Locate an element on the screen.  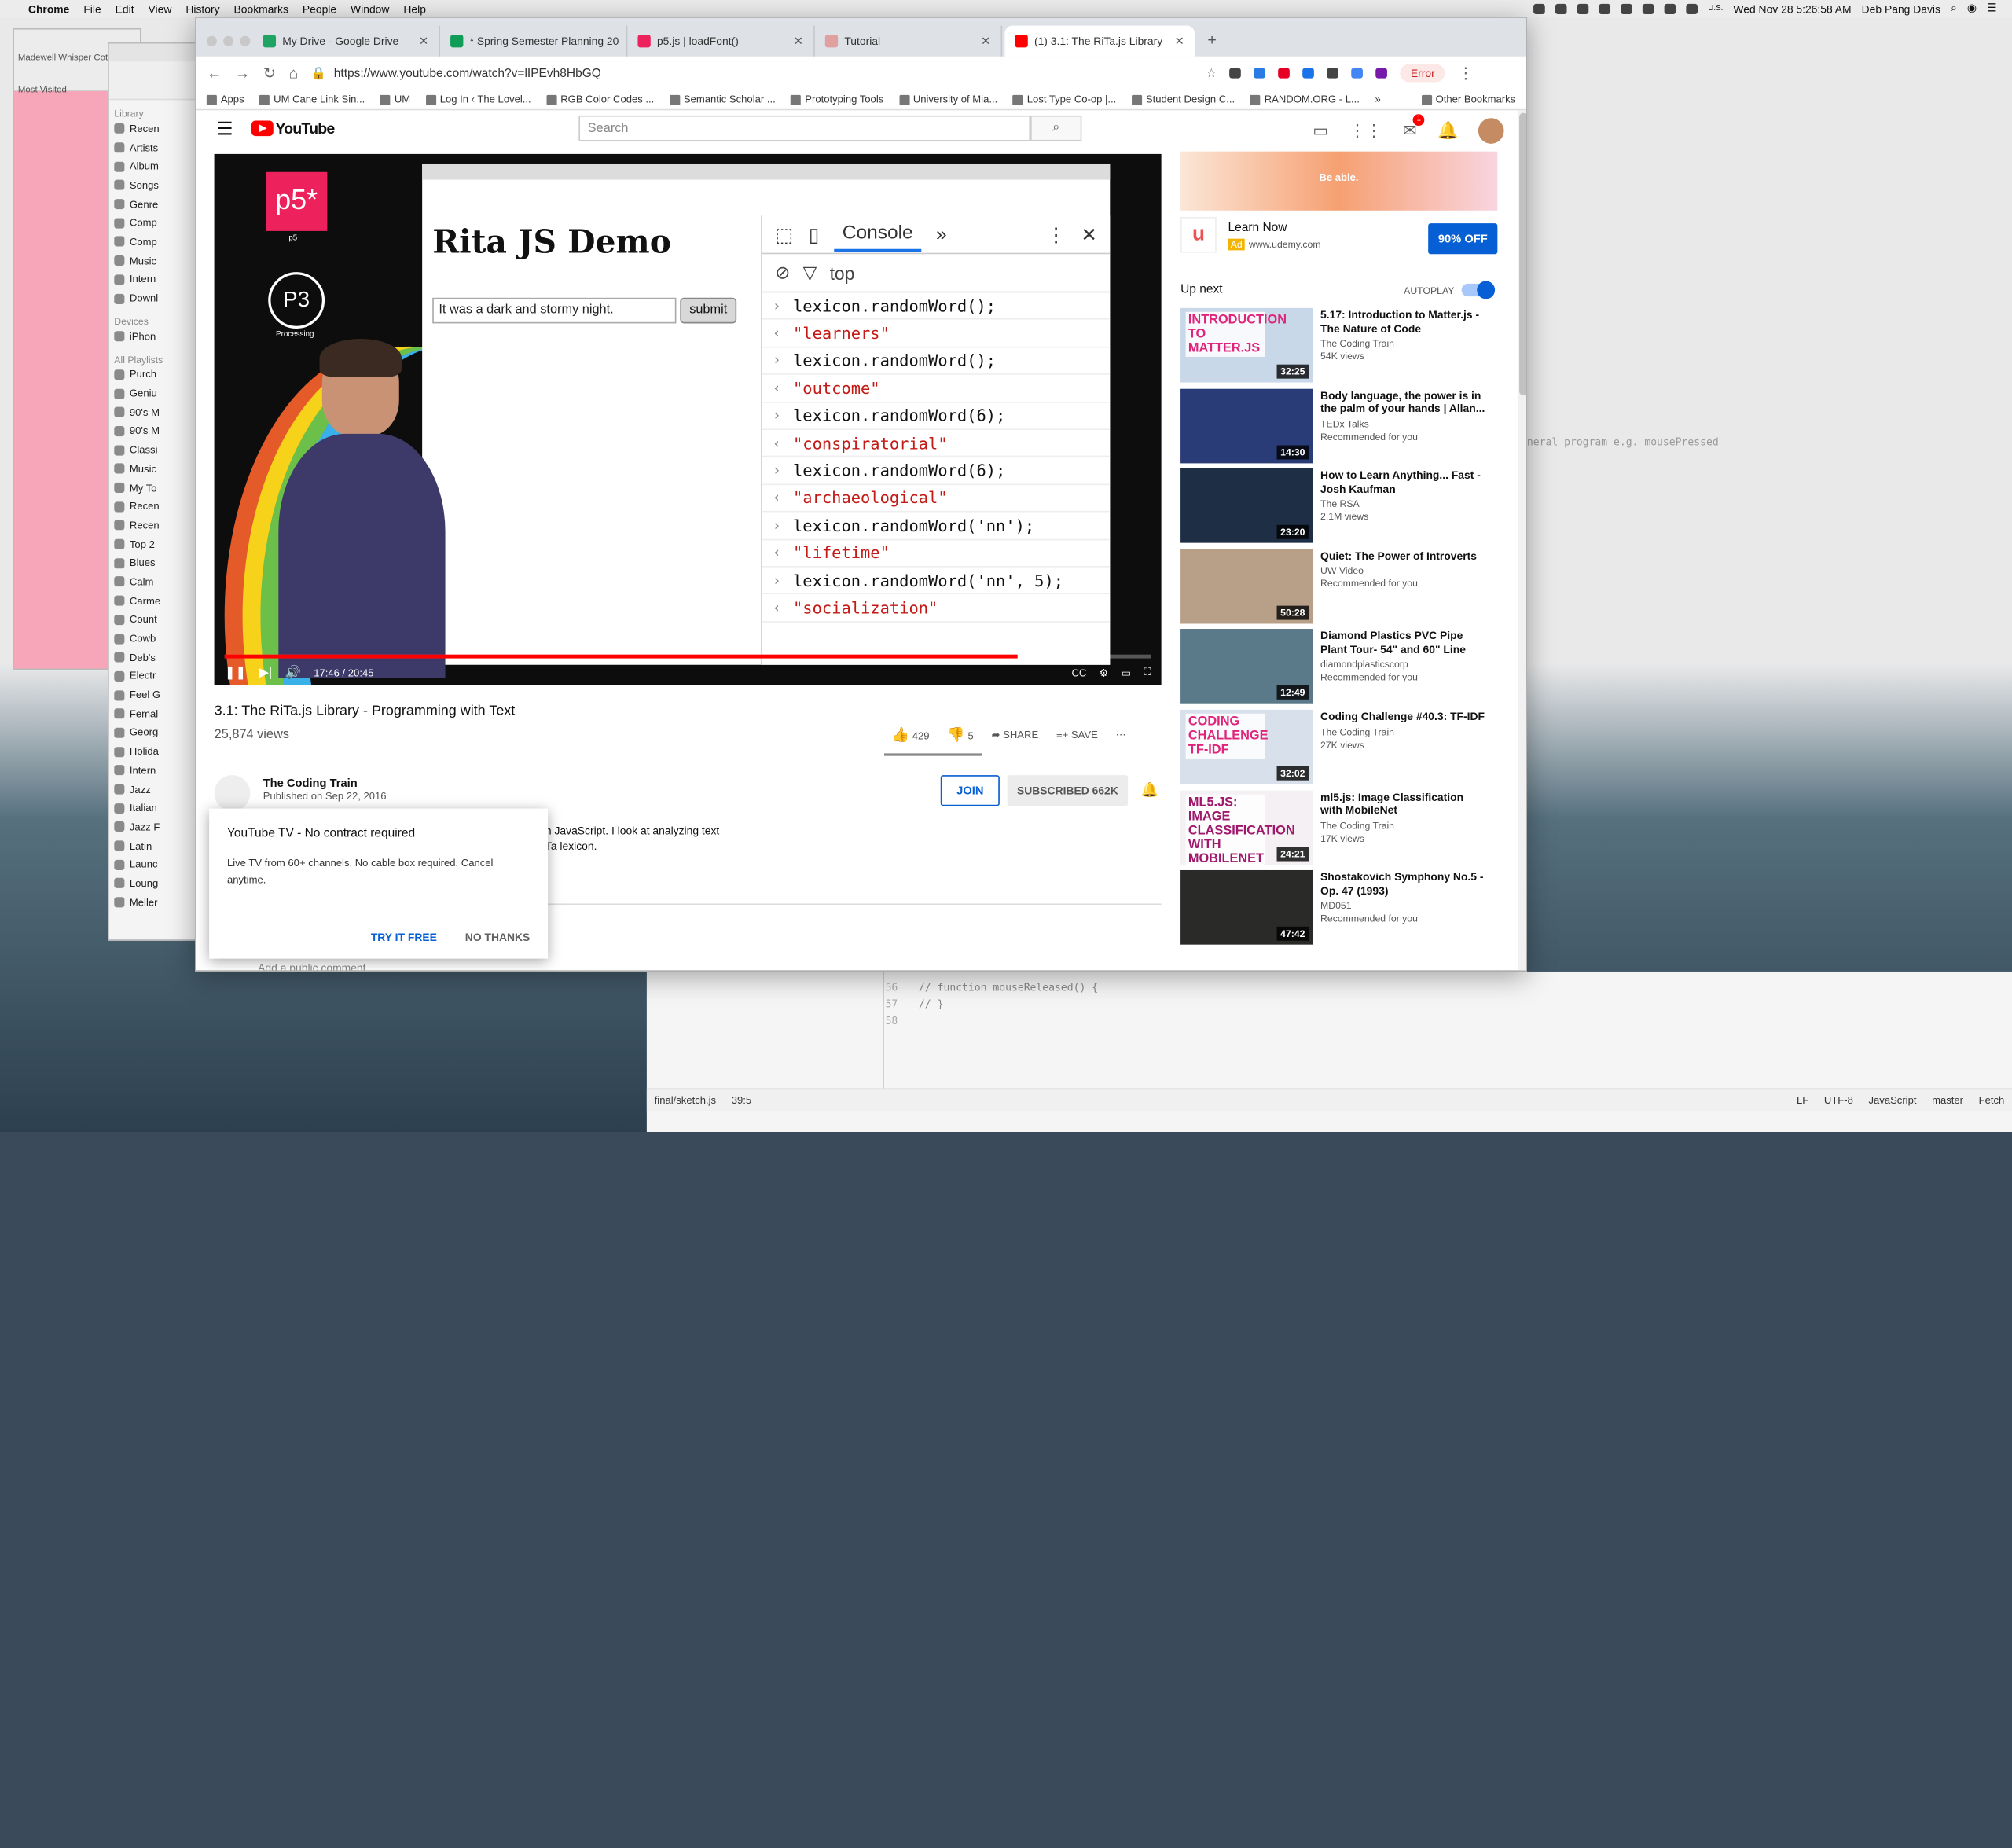
status-encoding: UTF-8 is located at coordinates (1838, 1101).